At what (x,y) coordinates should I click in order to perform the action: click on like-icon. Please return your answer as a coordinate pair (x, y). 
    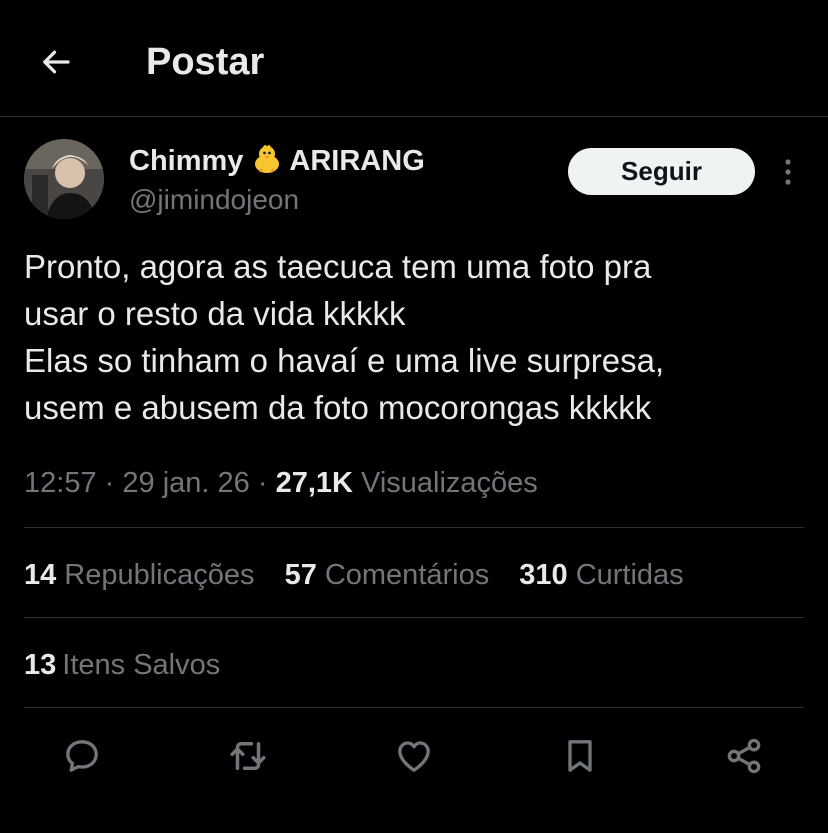
    Looking at the image, I should click on (414, 756).